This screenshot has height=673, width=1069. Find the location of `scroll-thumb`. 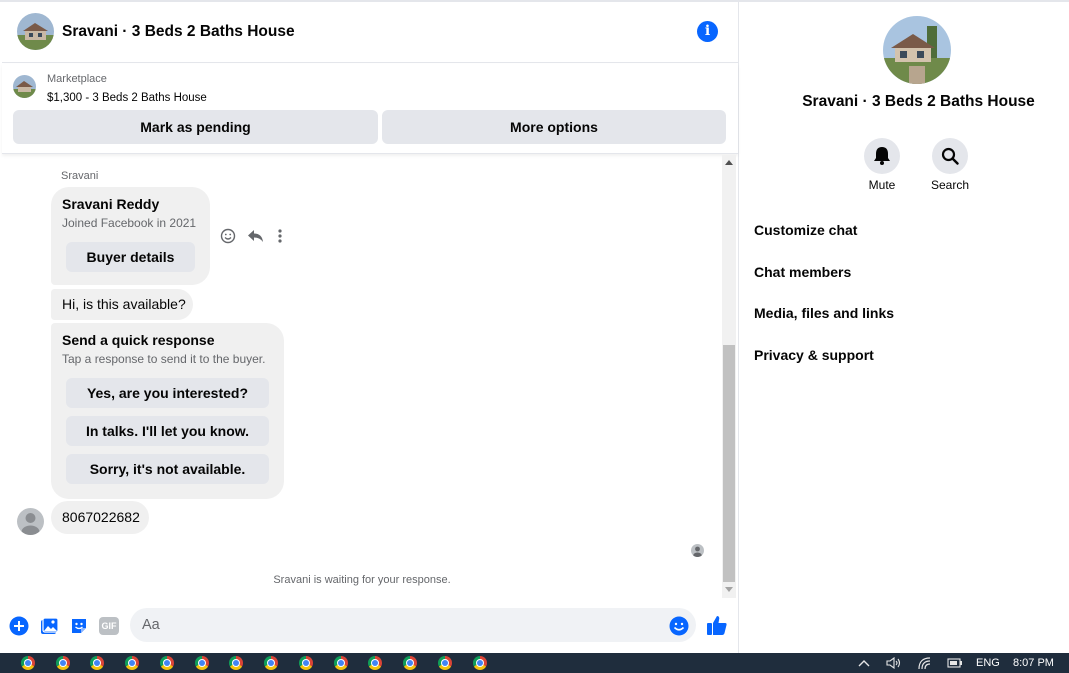

scroll-thumb is located at coordinates (729, 463).